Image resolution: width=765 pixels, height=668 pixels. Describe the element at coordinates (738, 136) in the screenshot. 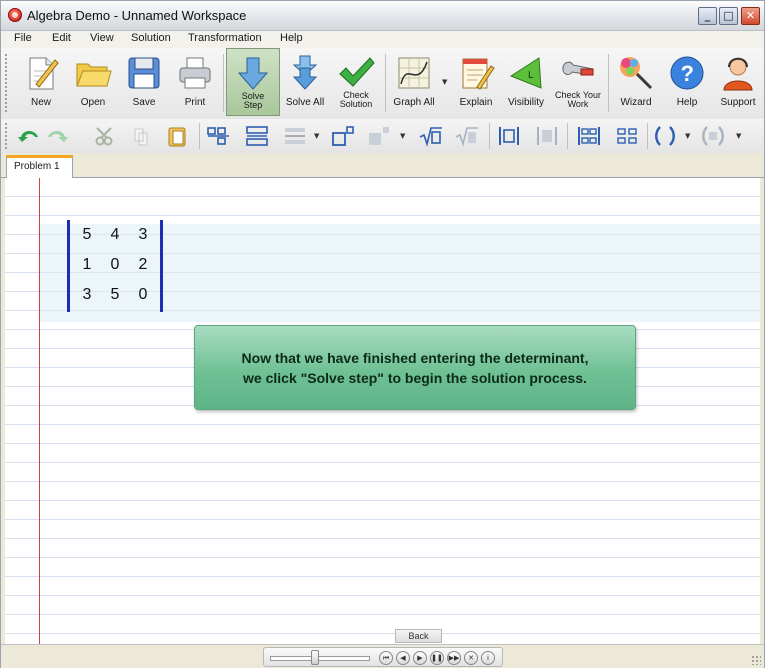

I see `parentheses-filled-dropdown: ▼` at that location.